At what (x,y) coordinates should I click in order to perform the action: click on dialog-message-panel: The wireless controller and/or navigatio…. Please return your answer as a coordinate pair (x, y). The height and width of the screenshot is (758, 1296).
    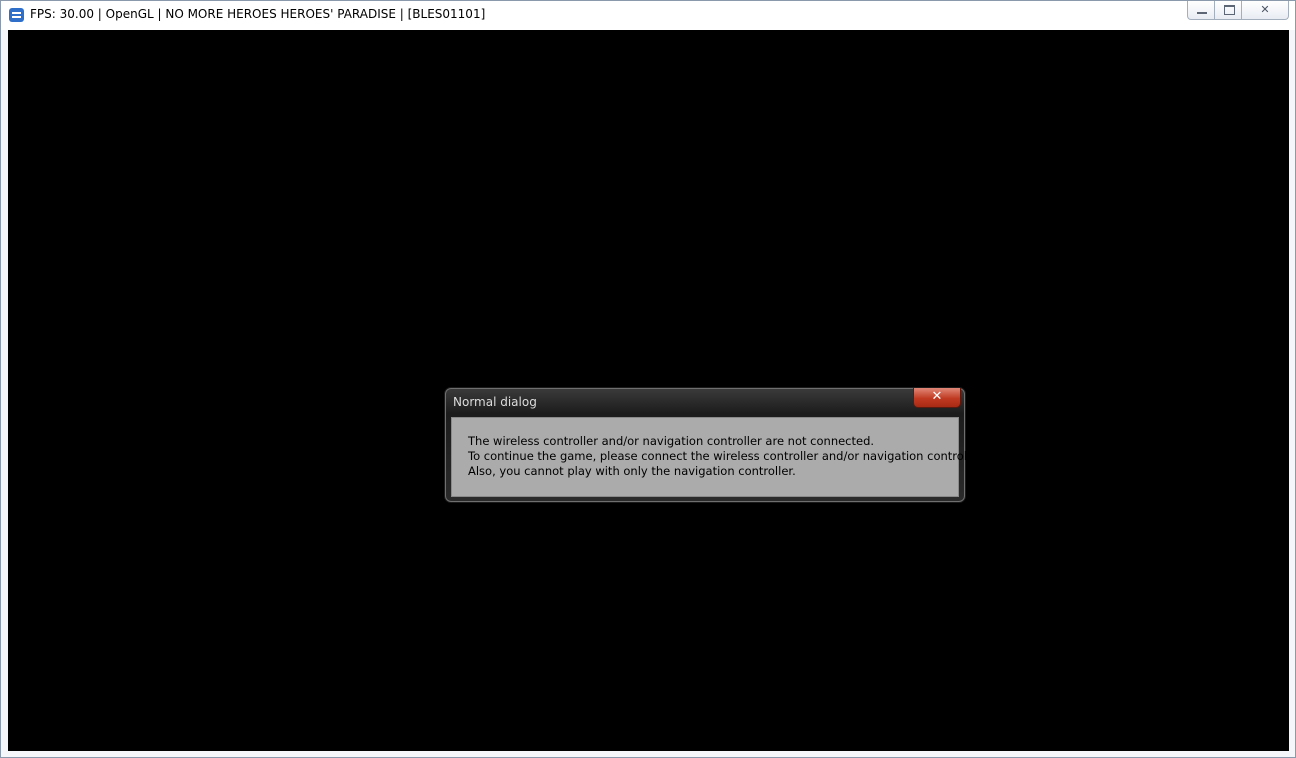
    Looking at the image, I should click on (718, 457).